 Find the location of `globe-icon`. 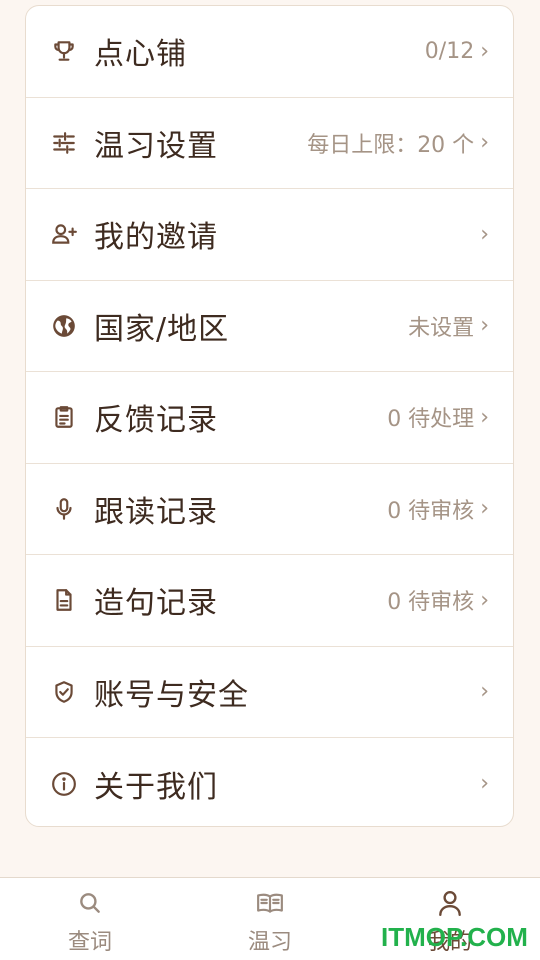

globe-icon is located at coordinates (64, 326).